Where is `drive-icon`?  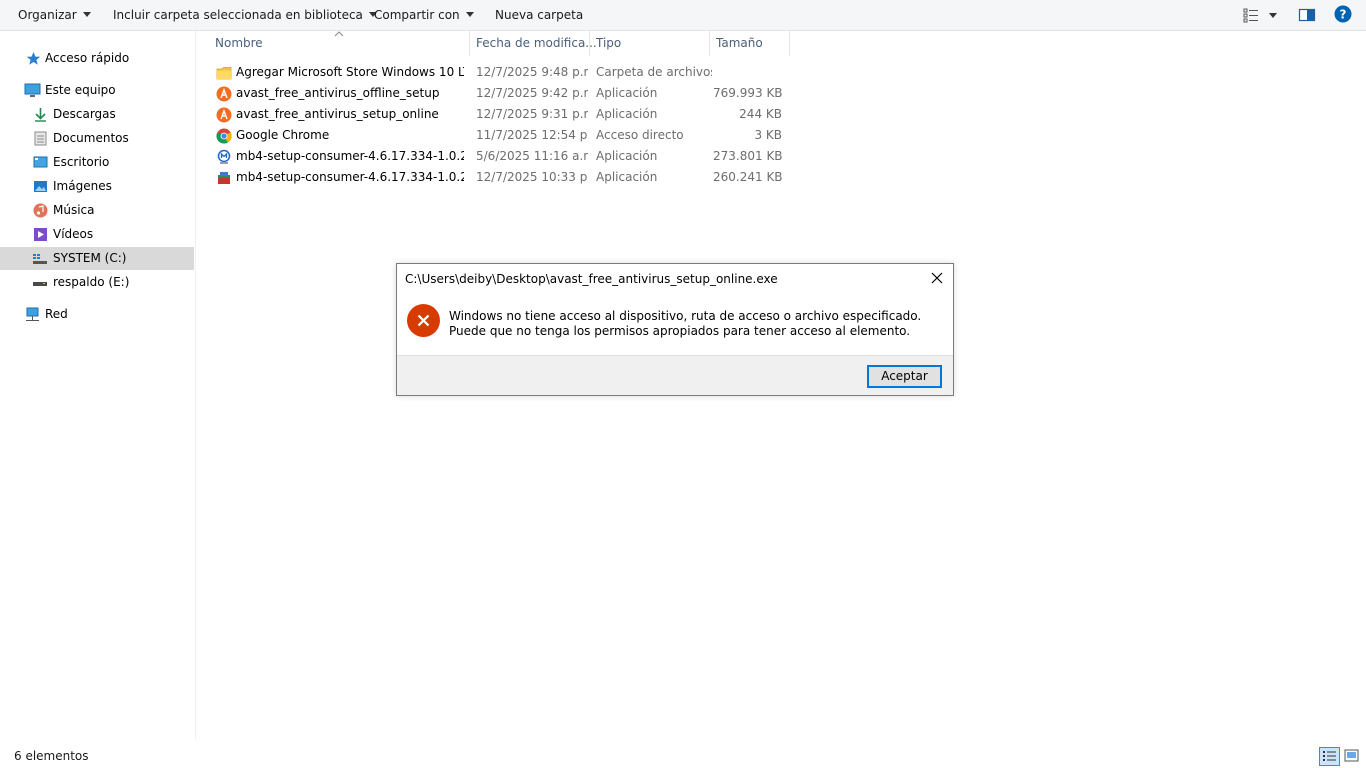 drive-icon is located at coordinates (40, 284).